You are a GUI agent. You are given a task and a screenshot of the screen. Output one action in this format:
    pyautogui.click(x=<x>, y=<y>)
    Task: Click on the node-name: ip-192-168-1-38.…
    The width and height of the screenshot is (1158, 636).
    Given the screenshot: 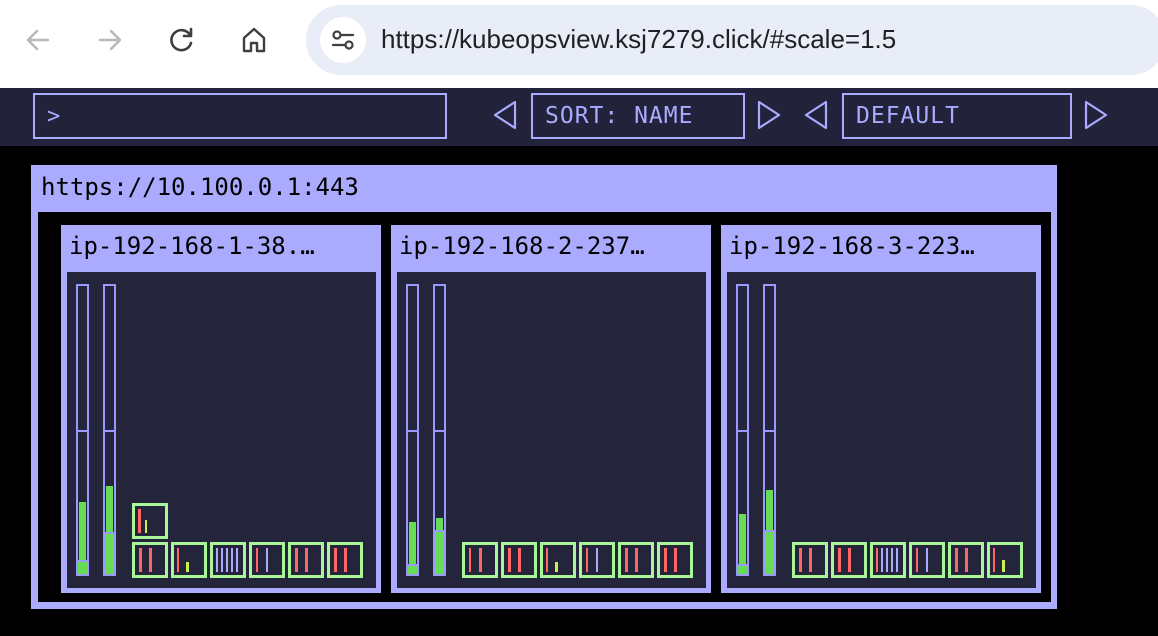 What is the action you would take?
    pyautogui.click(x=192, y=246)
    